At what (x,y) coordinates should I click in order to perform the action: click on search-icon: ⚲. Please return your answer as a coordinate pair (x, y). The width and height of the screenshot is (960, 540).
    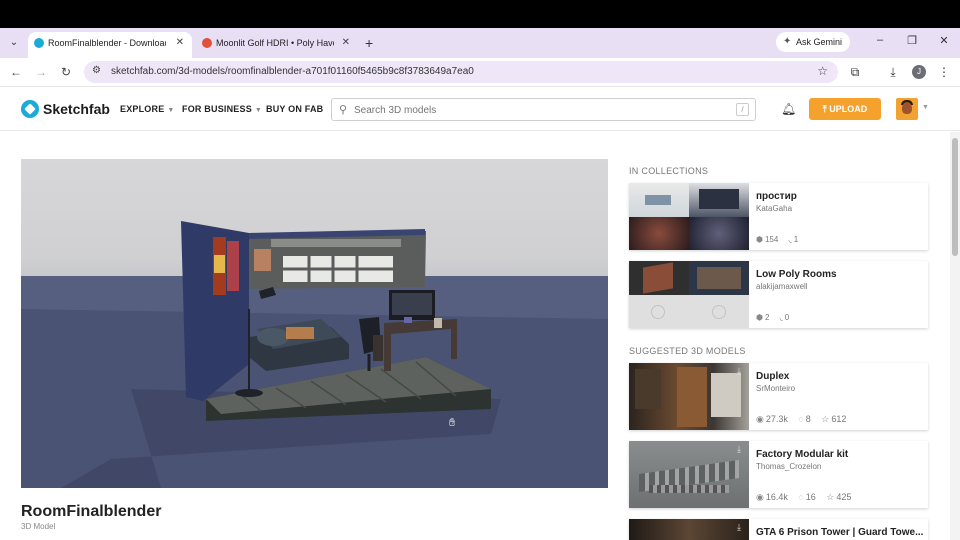
    Looking at the image, I should click on (343, 110).